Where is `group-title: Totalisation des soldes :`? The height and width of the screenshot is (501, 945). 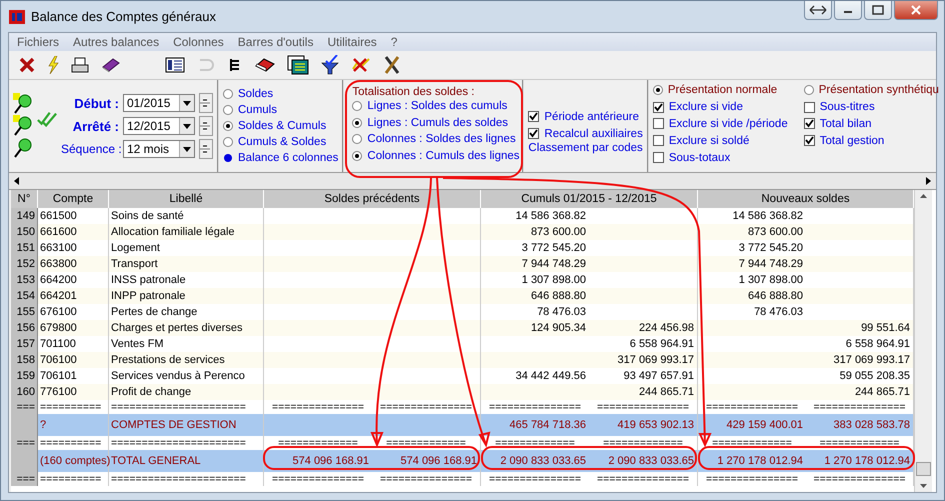 group-title: Totalisation des soldes : is located at coordinates (414, 92).